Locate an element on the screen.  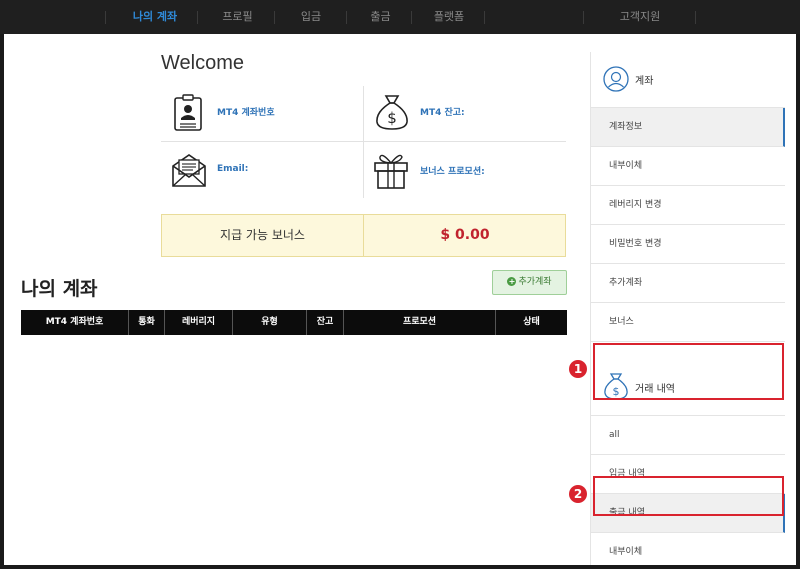
column-header: 유형 is located at coordinates (270, 322).